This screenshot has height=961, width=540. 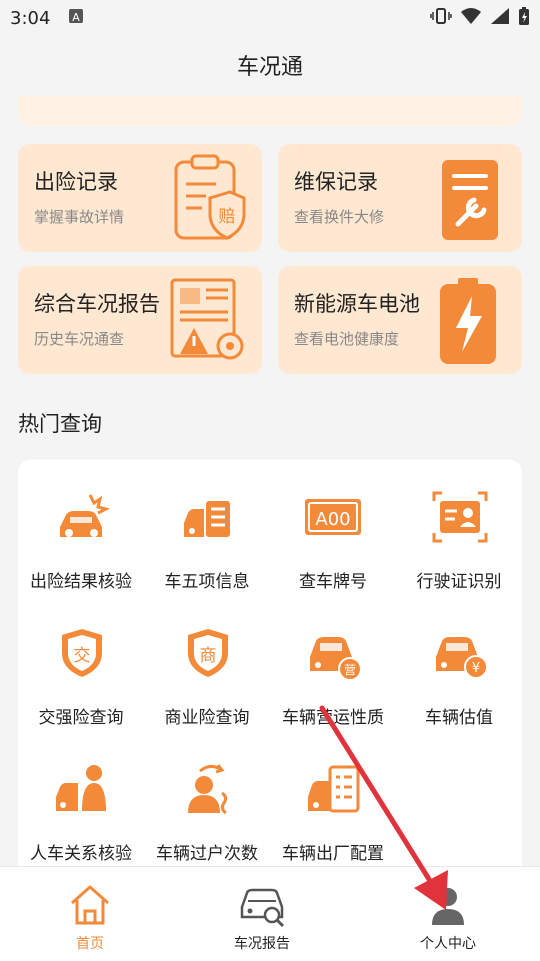 I want to click on grid-item-label: 出险结果核验, so click(x=81, y=582).